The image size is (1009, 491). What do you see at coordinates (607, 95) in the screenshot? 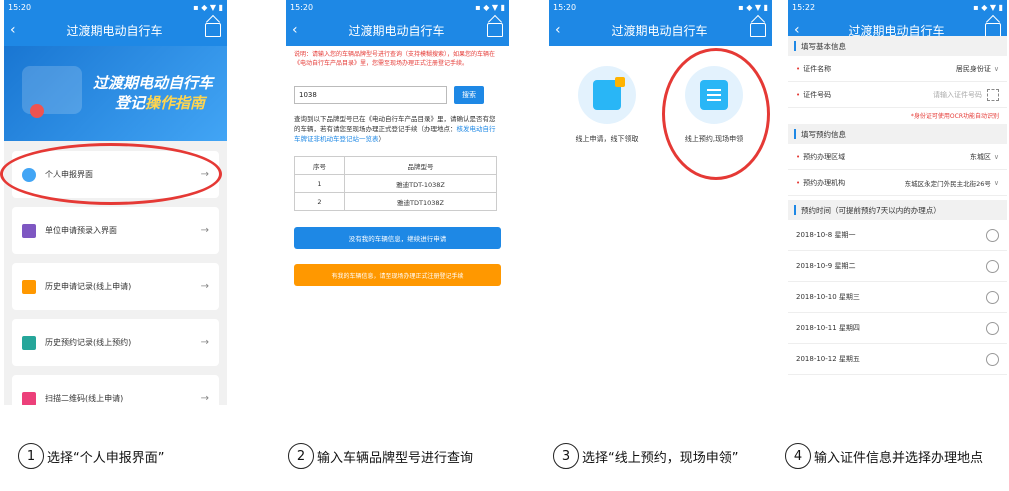
I see `edit-card-icon` at bounding box center [607, 95].